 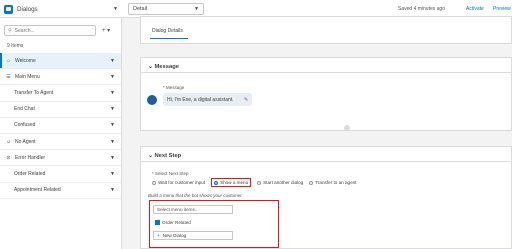 I want to click on section-title-text: Message, so click(x=166, y=67).